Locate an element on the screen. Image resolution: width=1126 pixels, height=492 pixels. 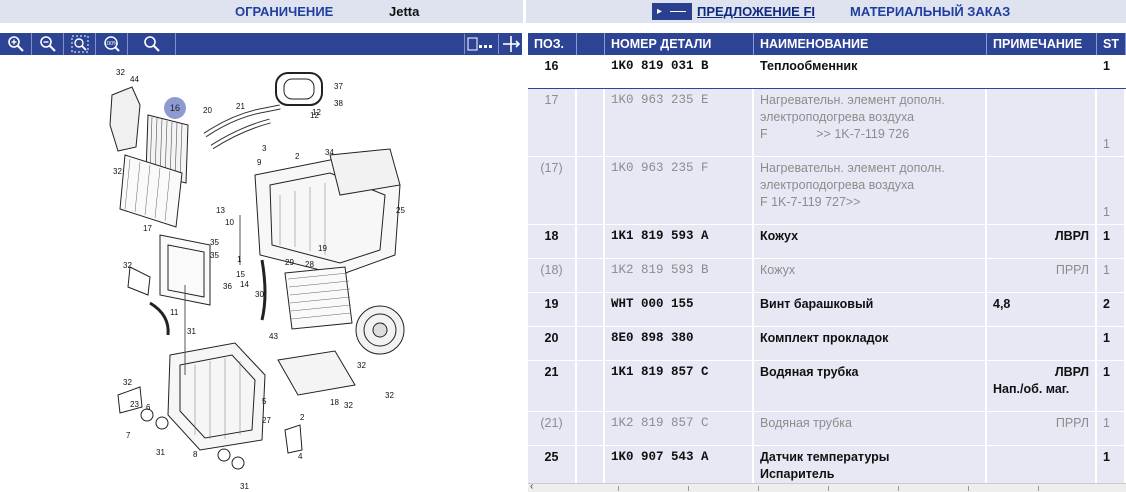
svg-text: 10 is located at coordinates (229, 222).